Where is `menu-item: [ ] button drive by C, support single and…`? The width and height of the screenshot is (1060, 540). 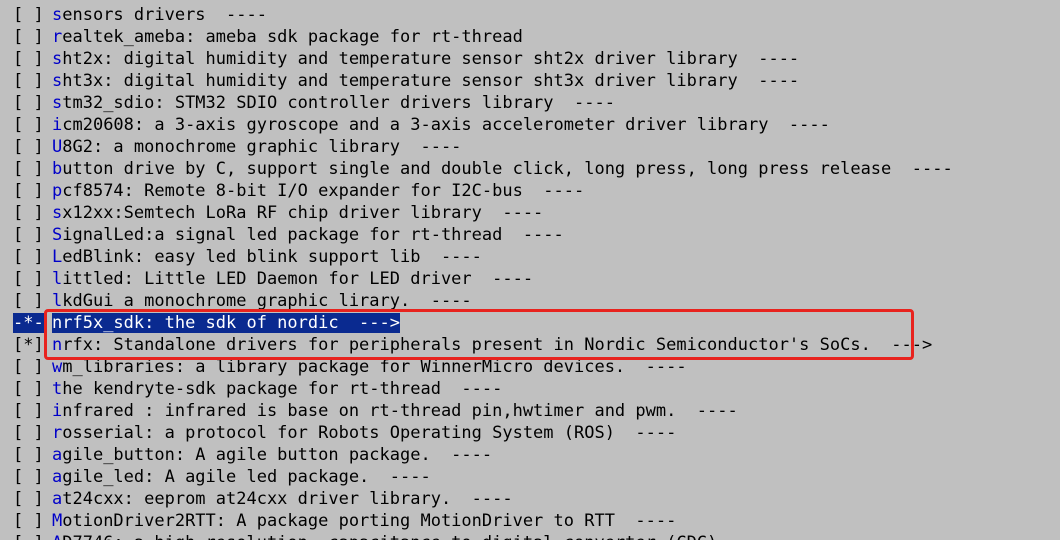
menu-item: [ ] button drive by C, support single and… is located at coordinates (530, 169).